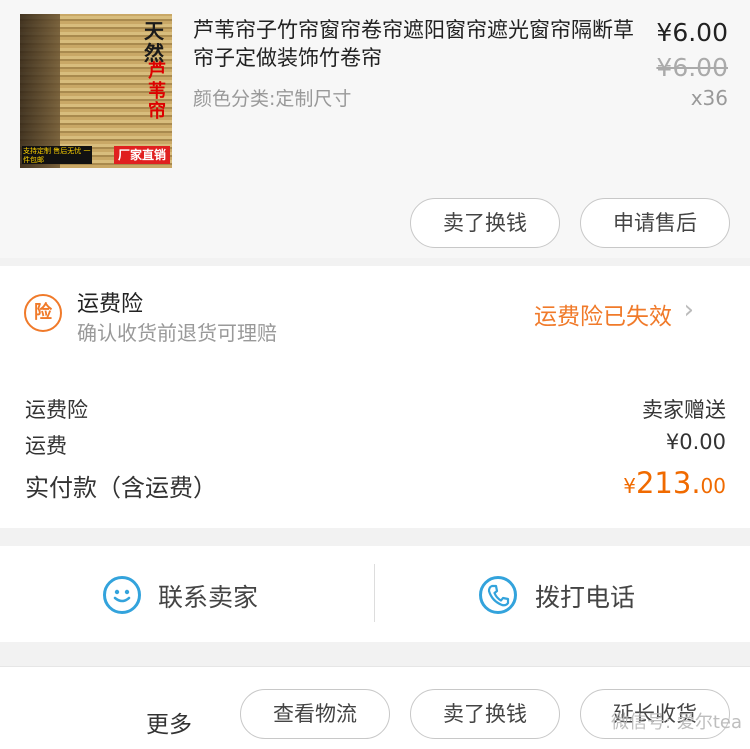 The height and width of the screenshot is (749, 750). Describe the element at coordinates (272, 99) in the screenshot. I see `product-sku: 颜色分类:定制尺寸` at that location.